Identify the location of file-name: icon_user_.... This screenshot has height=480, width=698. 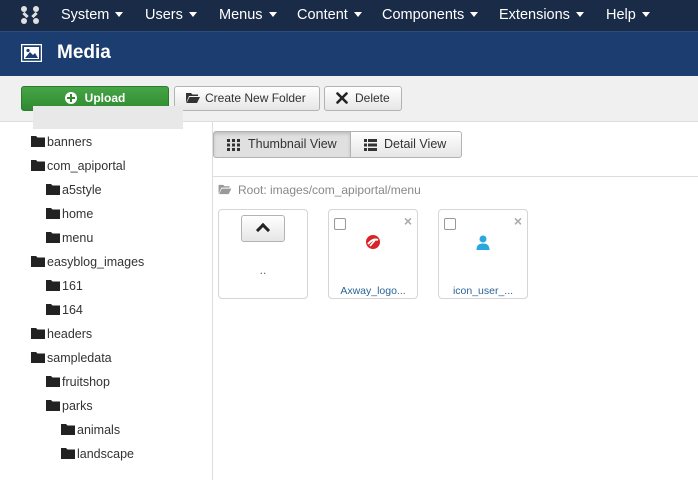
(483, 291).